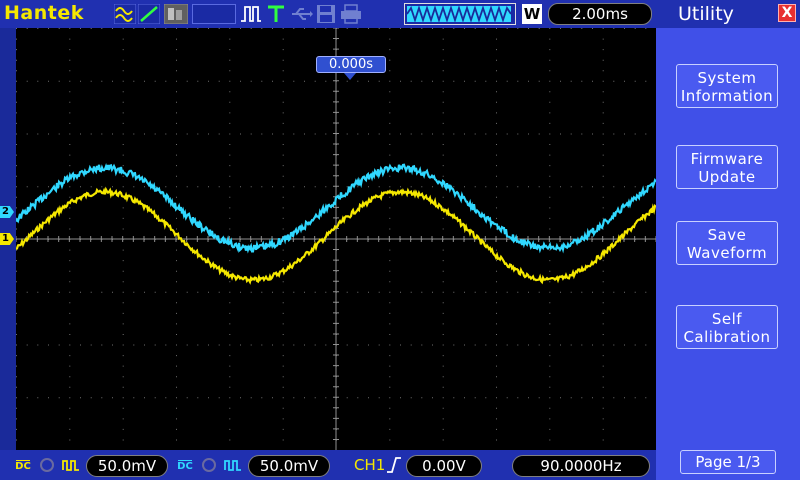 The height and width of the screenshot is (480, 800). What do you see at coordinates (276, 13) in the screenshot?
I see `trigger-t-icon` at bounding box center [276, 13].